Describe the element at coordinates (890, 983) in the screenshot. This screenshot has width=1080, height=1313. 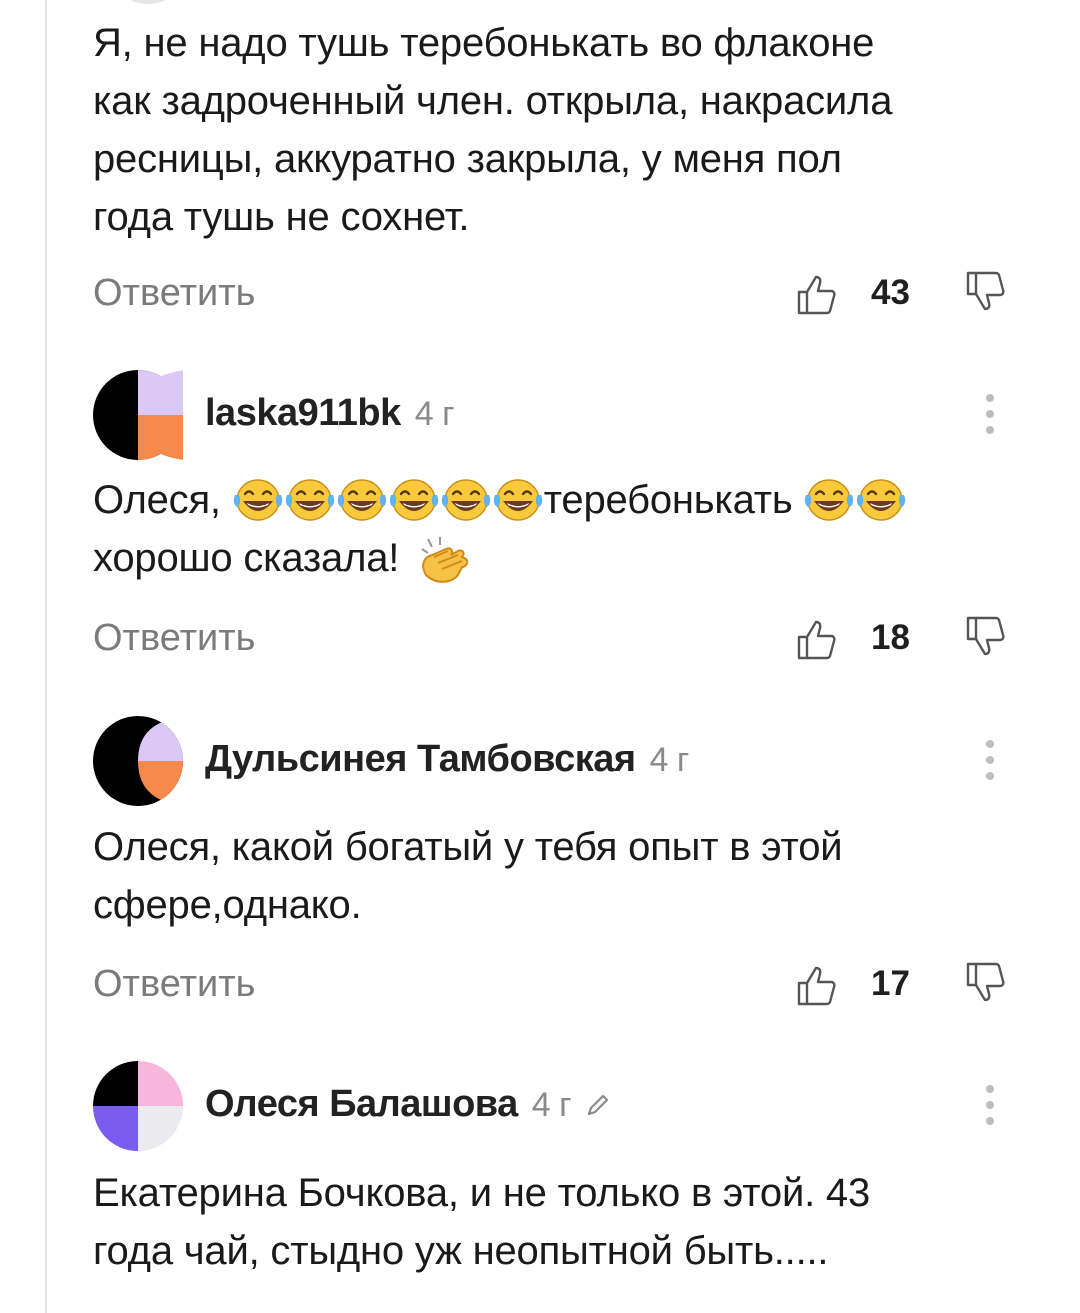
I see `like-count: 17` at that location.